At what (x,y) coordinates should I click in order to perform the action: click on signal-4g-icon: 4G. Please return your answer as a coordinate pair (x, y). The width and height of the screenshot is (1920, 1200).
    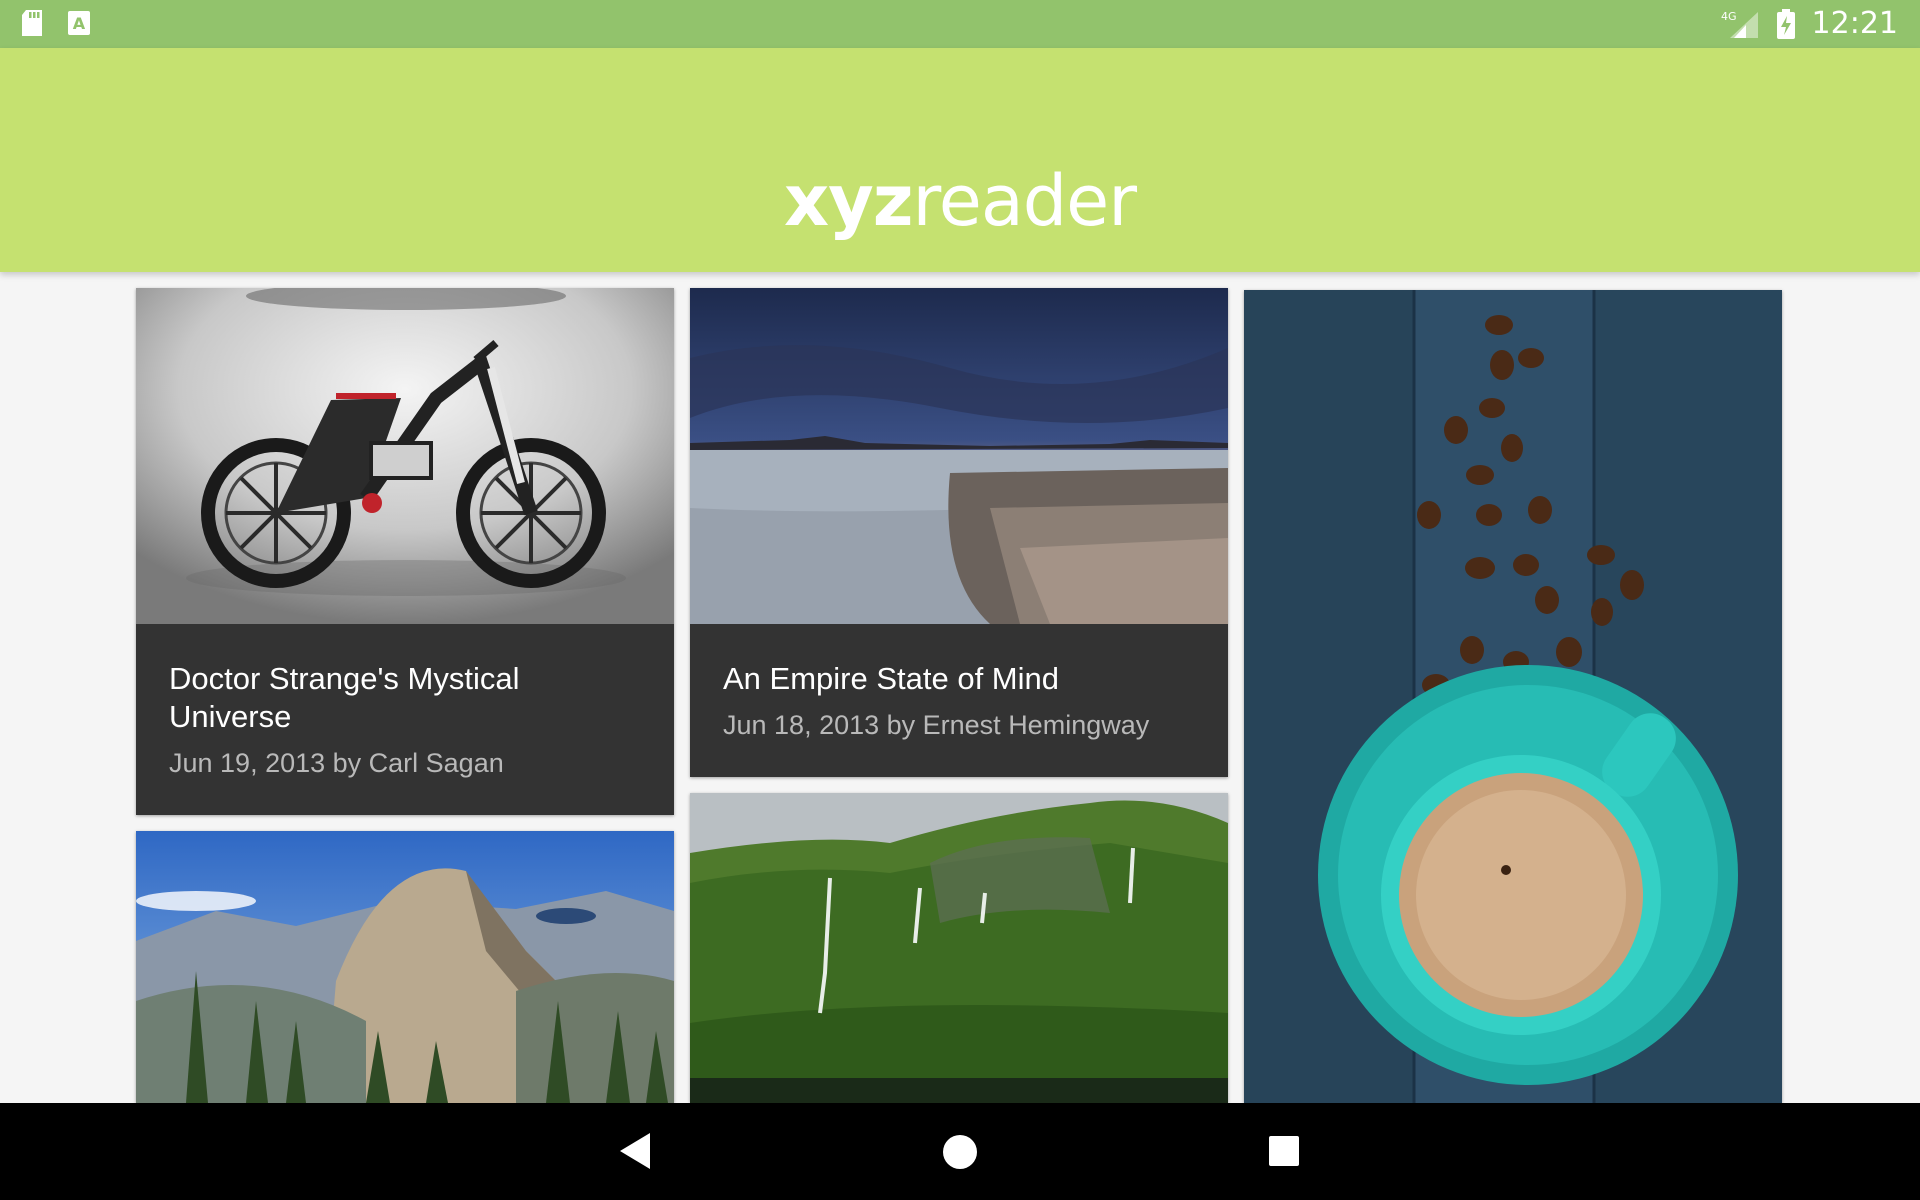
    Looking at the image, I should click on (1739, 24).